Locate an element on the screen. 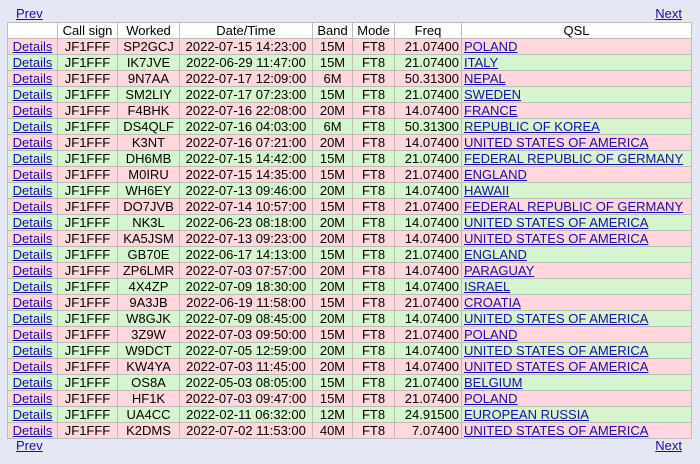 The image size is (700, 464). datetime-cell: 2022-07-09 08:45:00 is located at coordinates (246, 318).